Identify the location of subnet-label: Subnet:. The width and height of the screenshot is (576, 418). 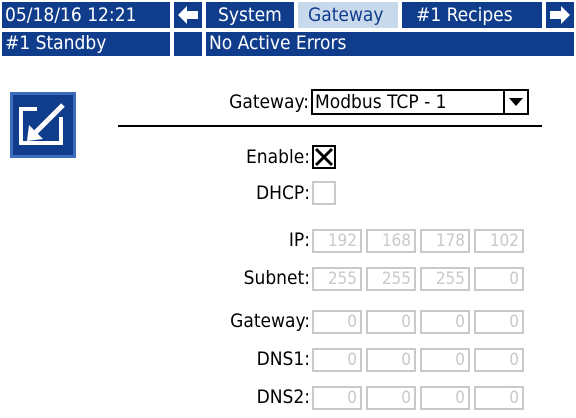
(276, 278).